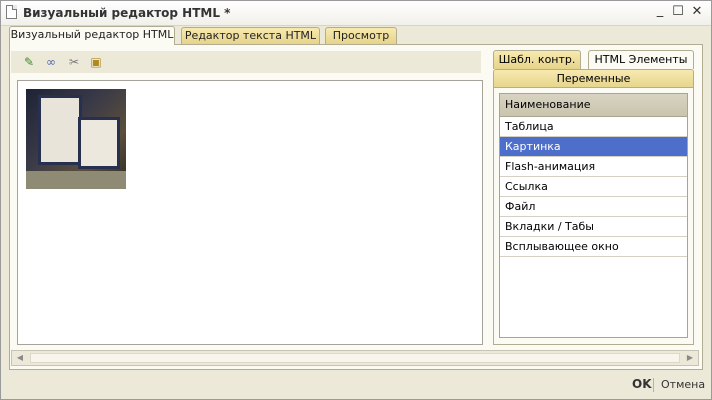 This screenshot has width=712, height=400. What do you see at coordinates (641, 59) in the screenshot?
I see `tab-html-elements: HTML Элементы` at bounding box center [641, 59].